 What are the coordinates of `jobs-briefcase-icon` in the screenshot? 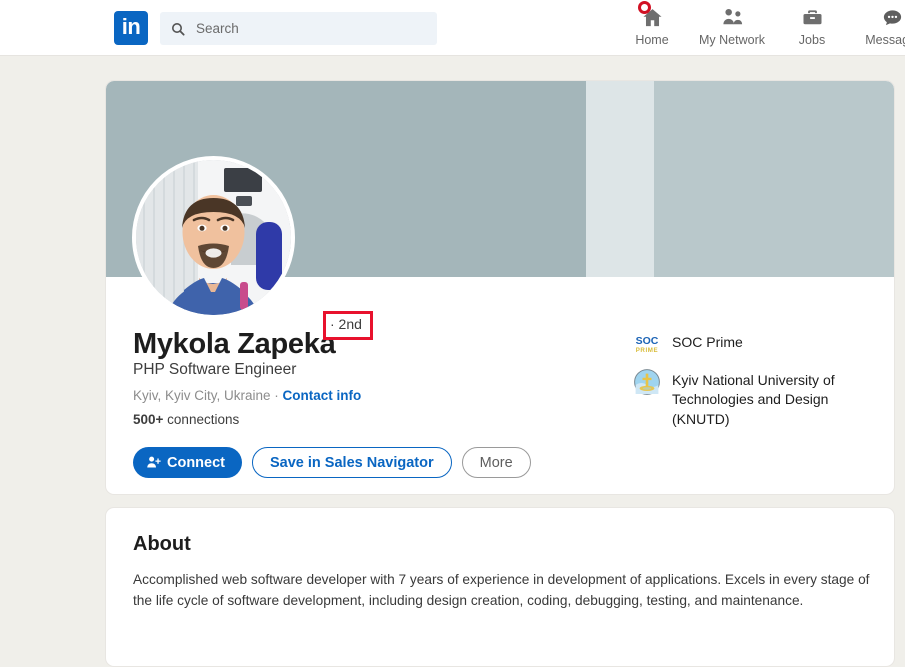 It's located at (812, 16).